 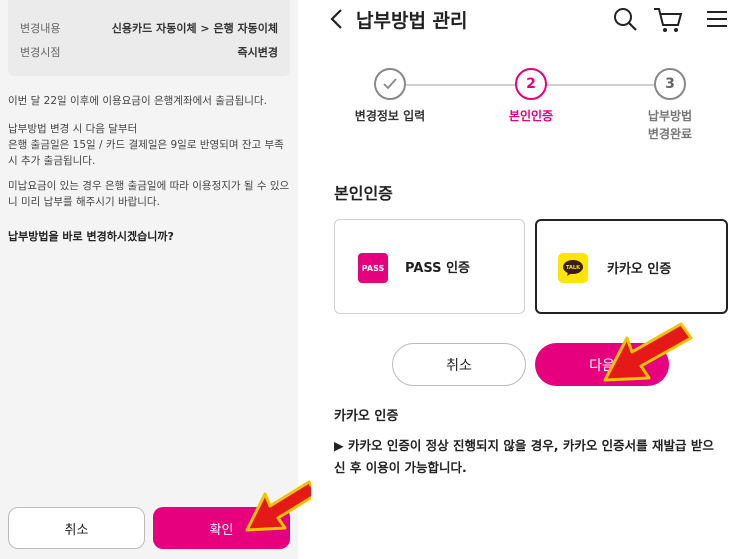 What do you see at coordinates (717, 19) in the screenshot?
I see `menu-icon` at bounding box center [717, 19].